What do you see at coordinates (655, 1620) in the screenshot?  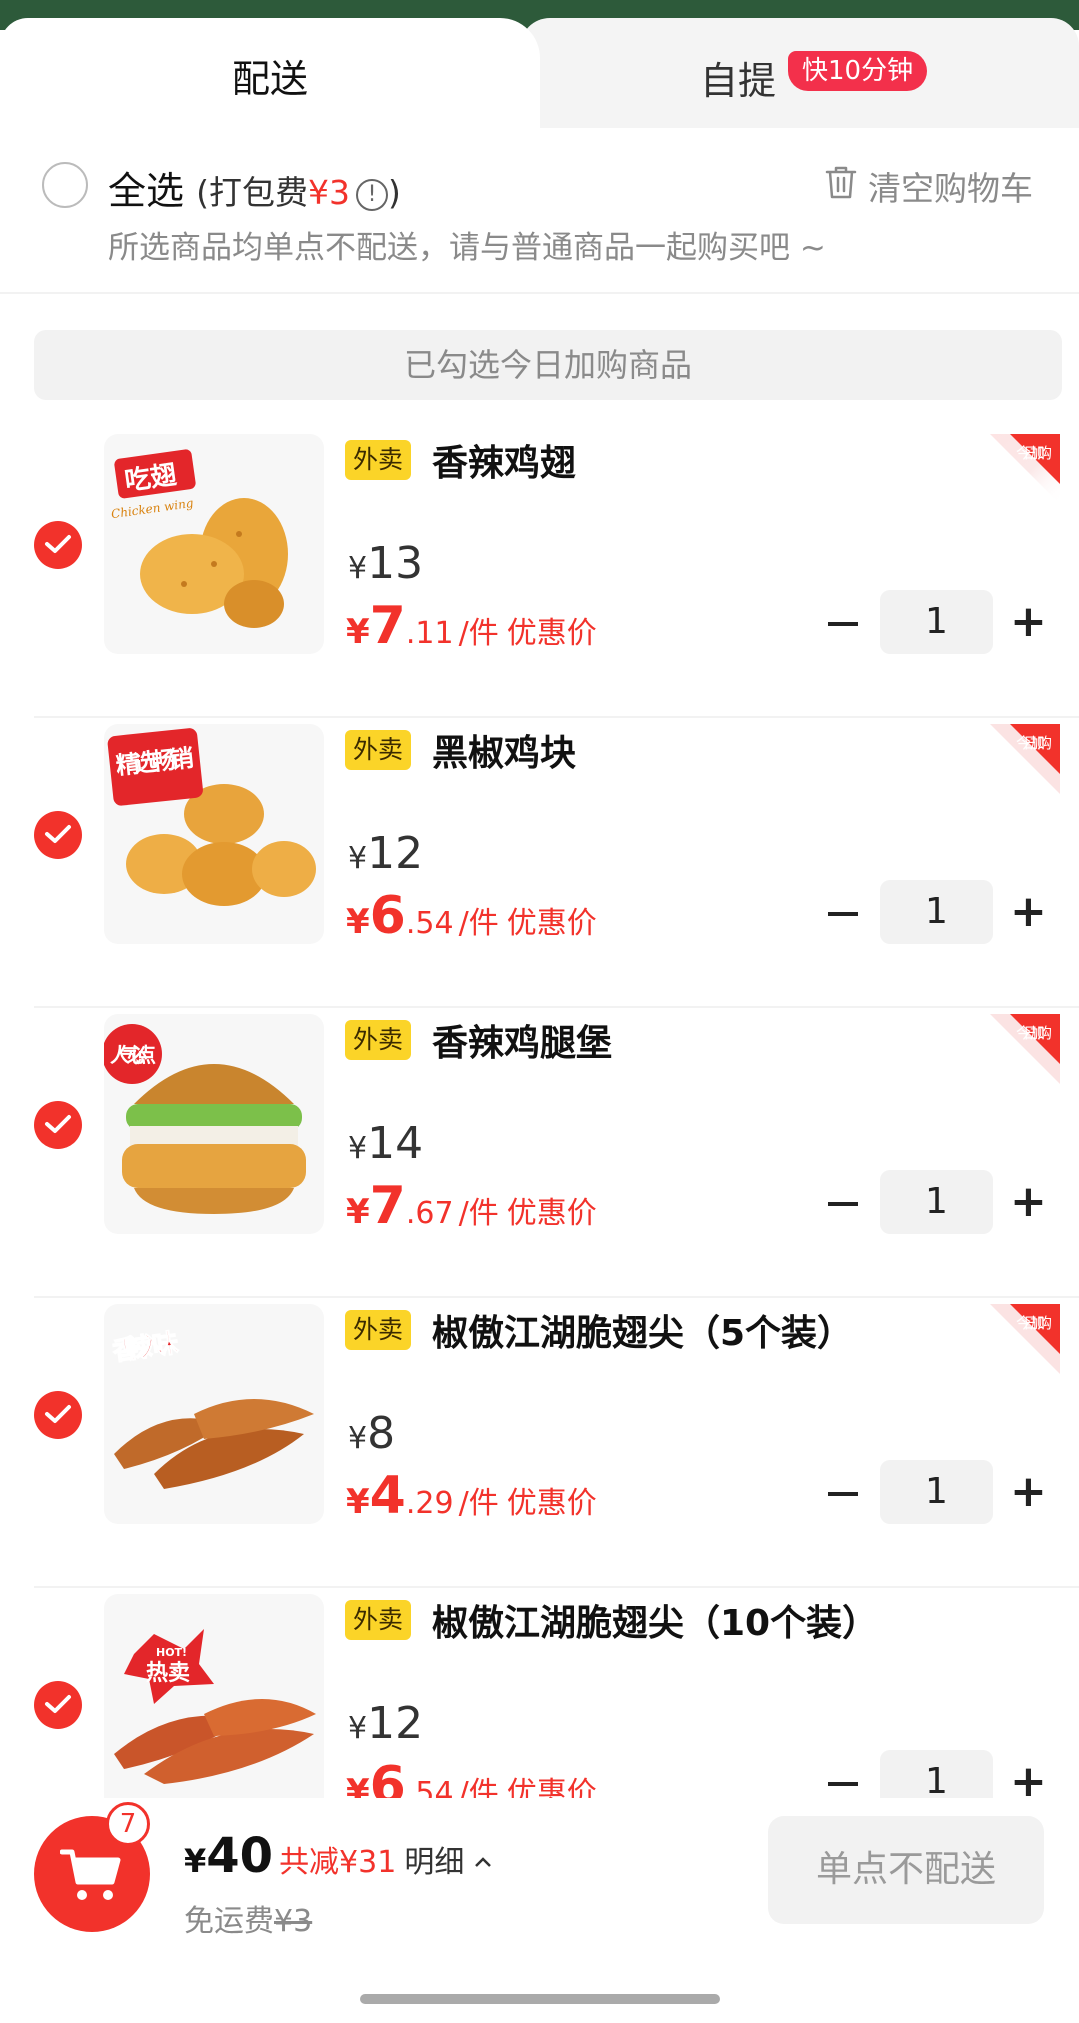 I see `product-name: 椒傲江湖脆翅尖（10个装）` at bounding box center [655, 1620].